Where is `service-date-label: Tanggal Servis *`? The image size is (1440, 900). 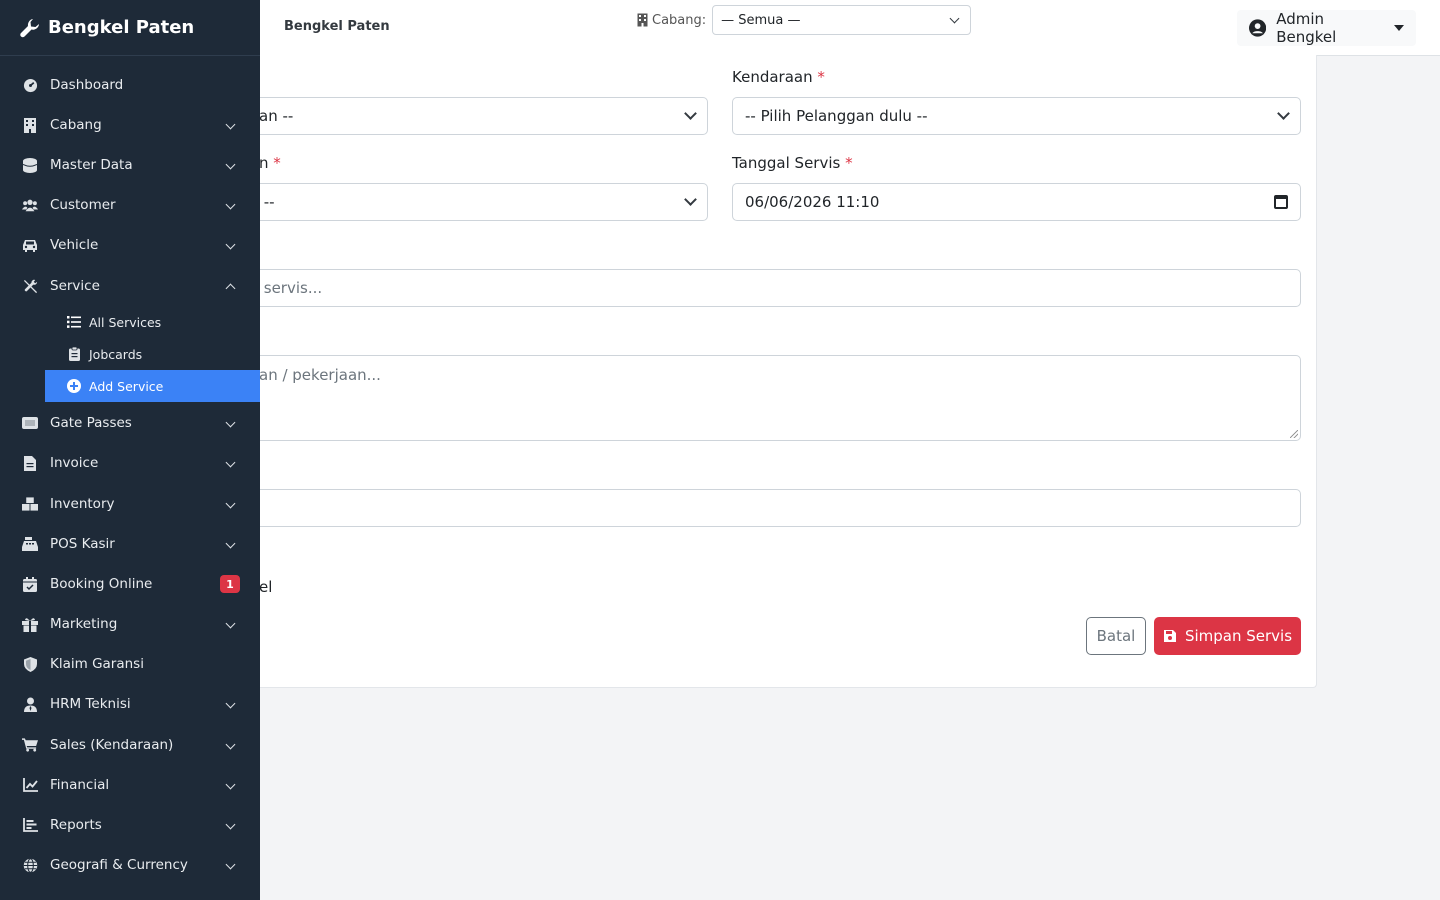 service-date-label: Tanggal Servis * is located at coordinates (792, 163).